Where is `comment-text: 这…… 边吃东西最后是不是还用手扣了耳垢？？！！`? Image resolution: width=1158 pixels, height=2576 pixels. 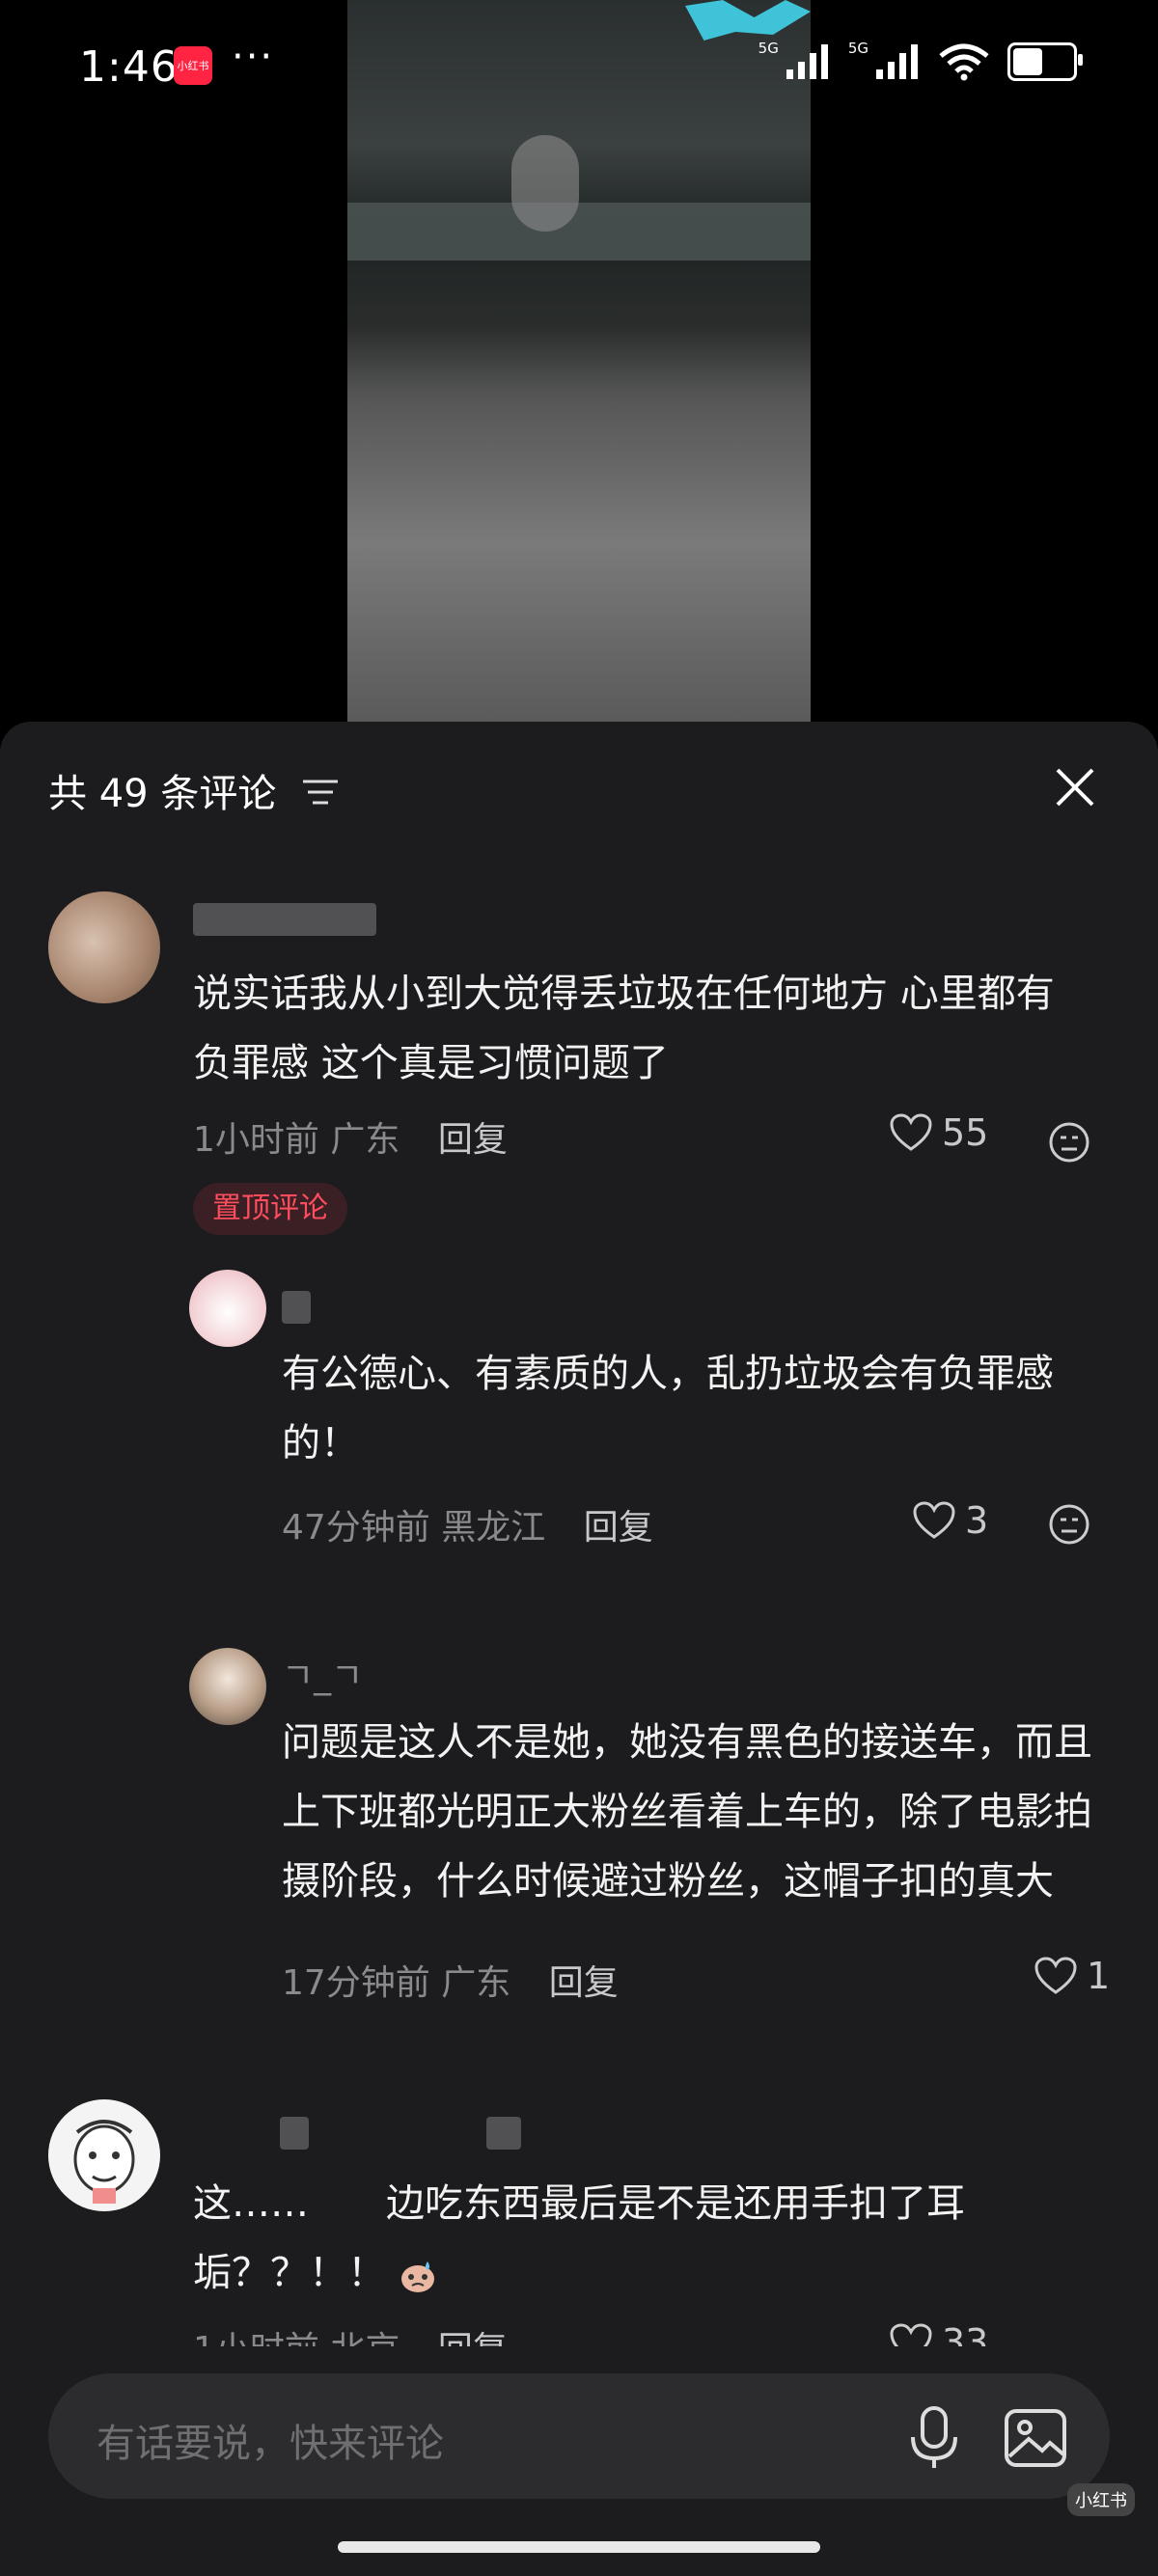 comment-text: 这…… 边吃东西最后是不是还用手扣了耳垢？？！！ is located at coordinates (637, 2239).